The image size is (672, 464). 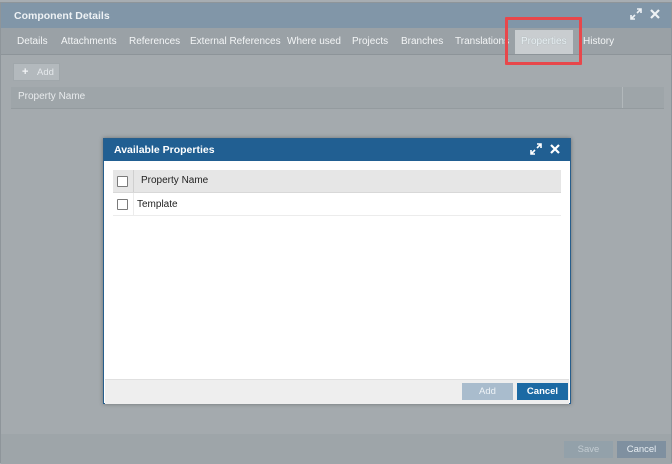 I want to click on available-properties-grid-header: Property Name, so click(x=337, y=181).